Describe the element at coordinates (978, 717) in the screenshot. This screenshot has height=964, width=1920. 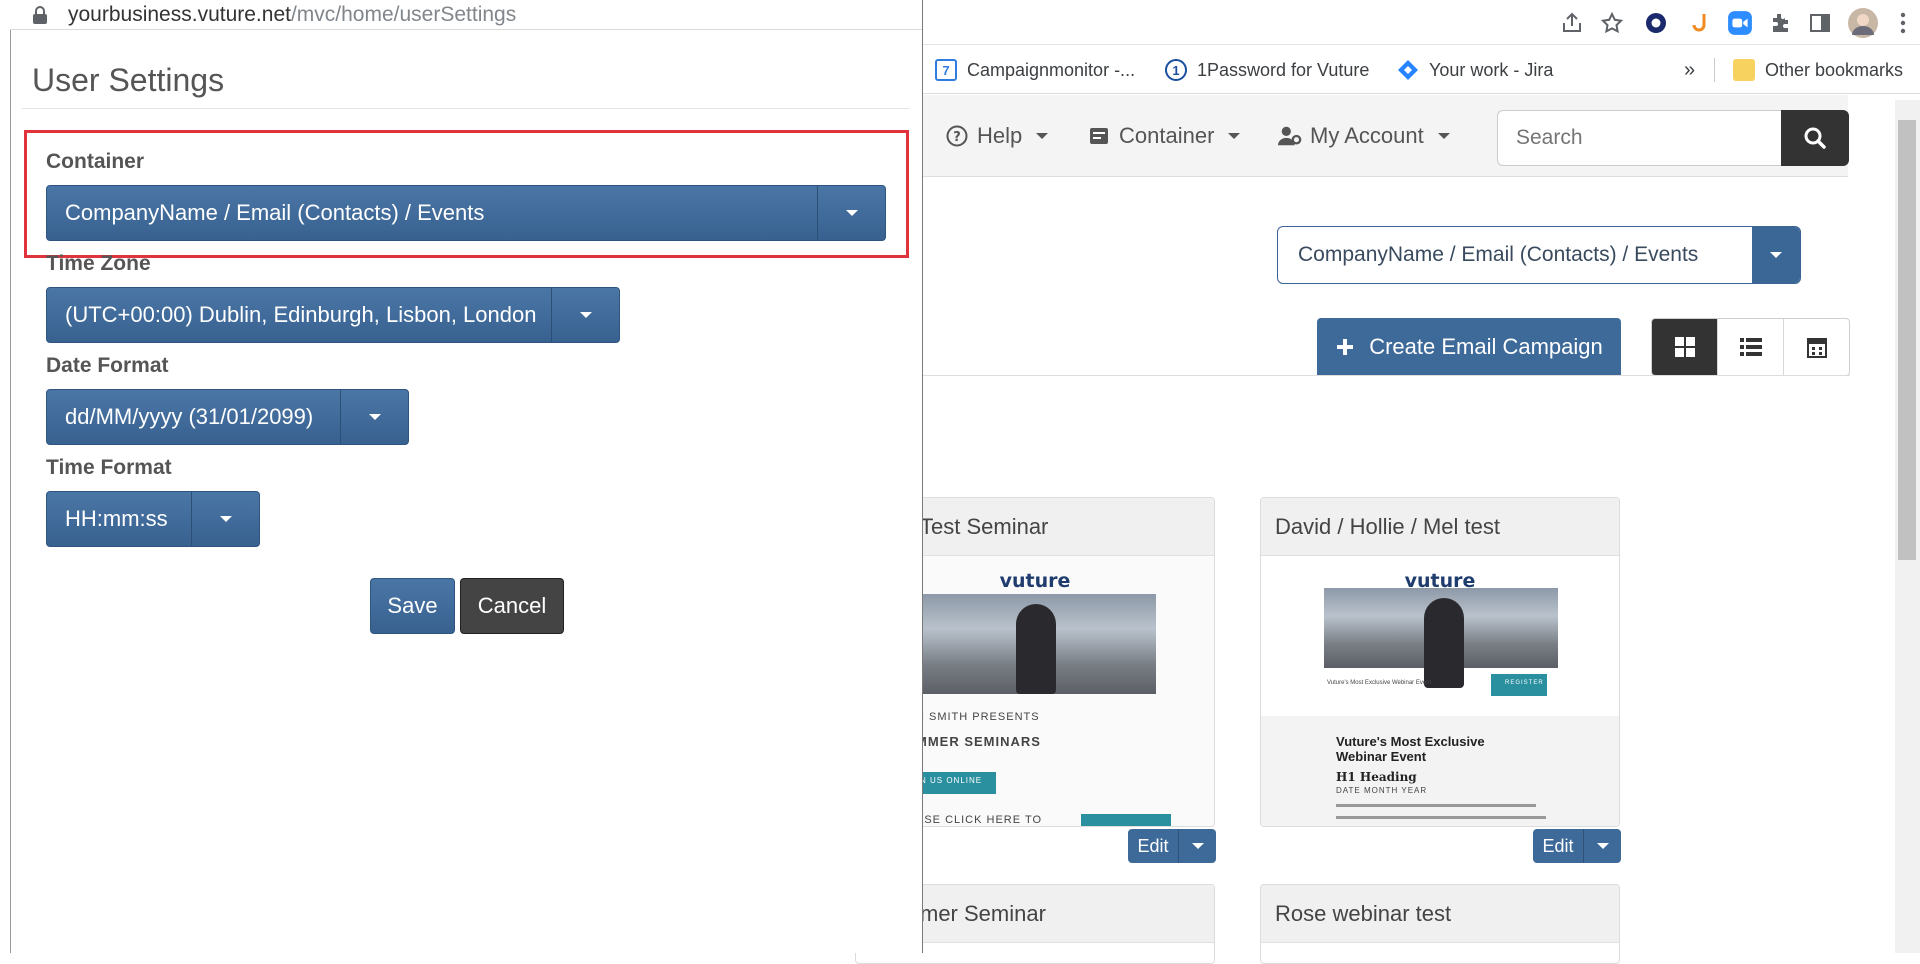
I see `thumbnail-text: N SMITH PRESENTS` at that location.